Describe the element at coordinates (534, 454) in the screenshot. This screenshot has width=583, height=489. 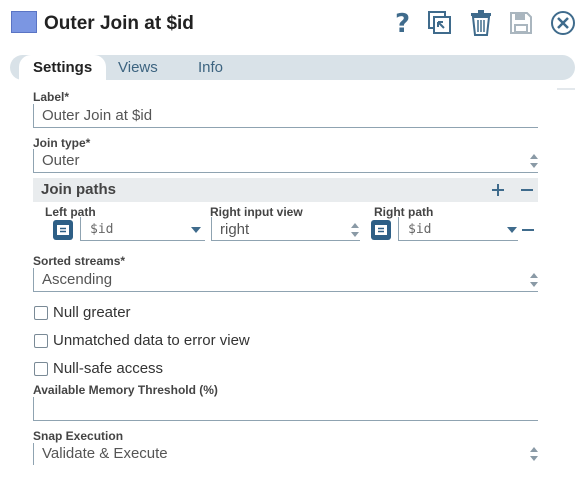
I see `snap-execution-updown-icon` at that location.